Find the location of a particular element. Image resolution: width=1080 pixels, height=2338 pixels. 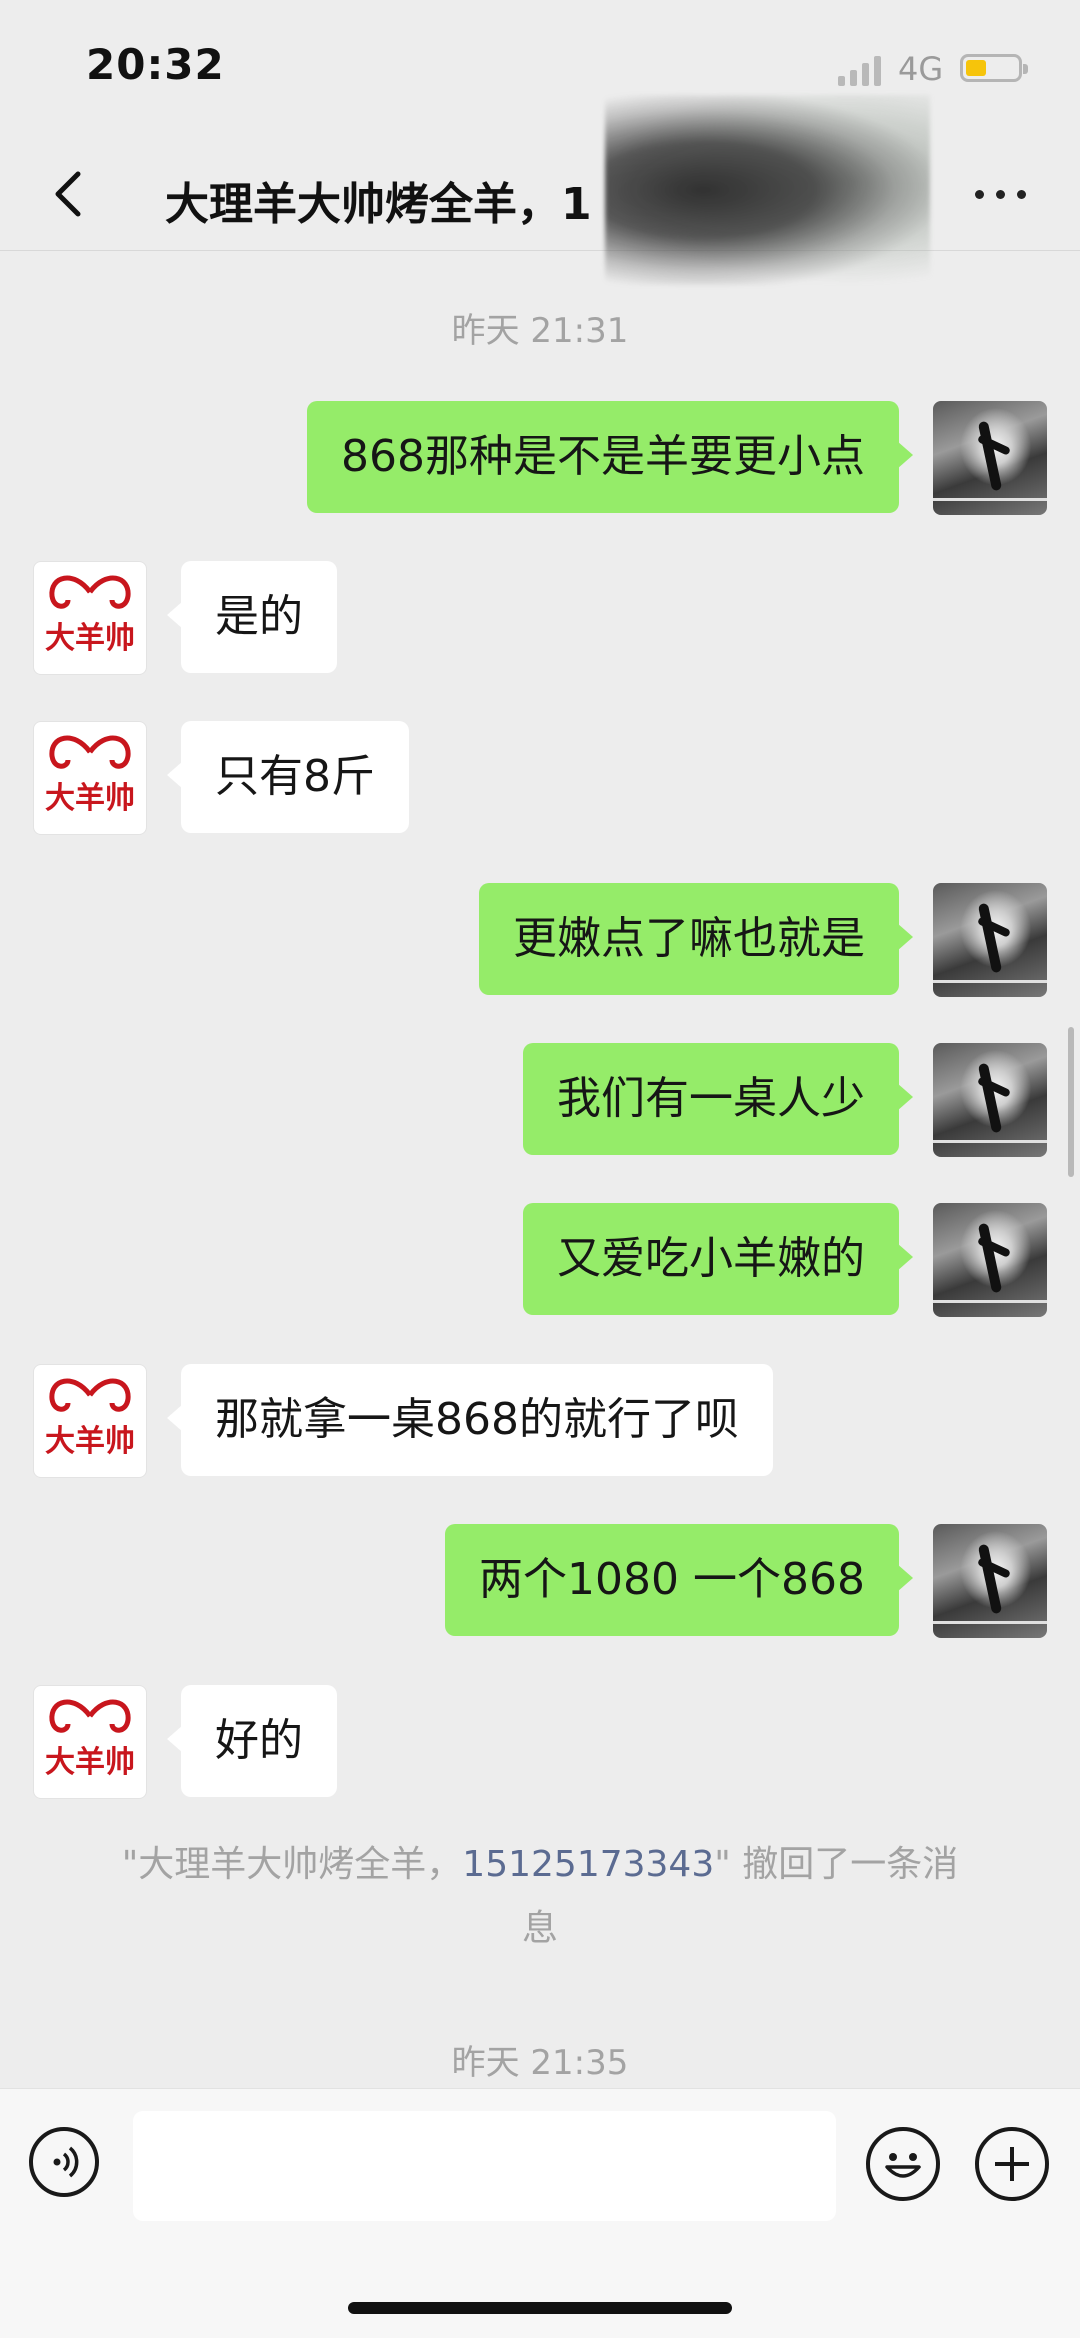

message-bubble-incoming: 只有8斤 is located at coordinates (288, 777).